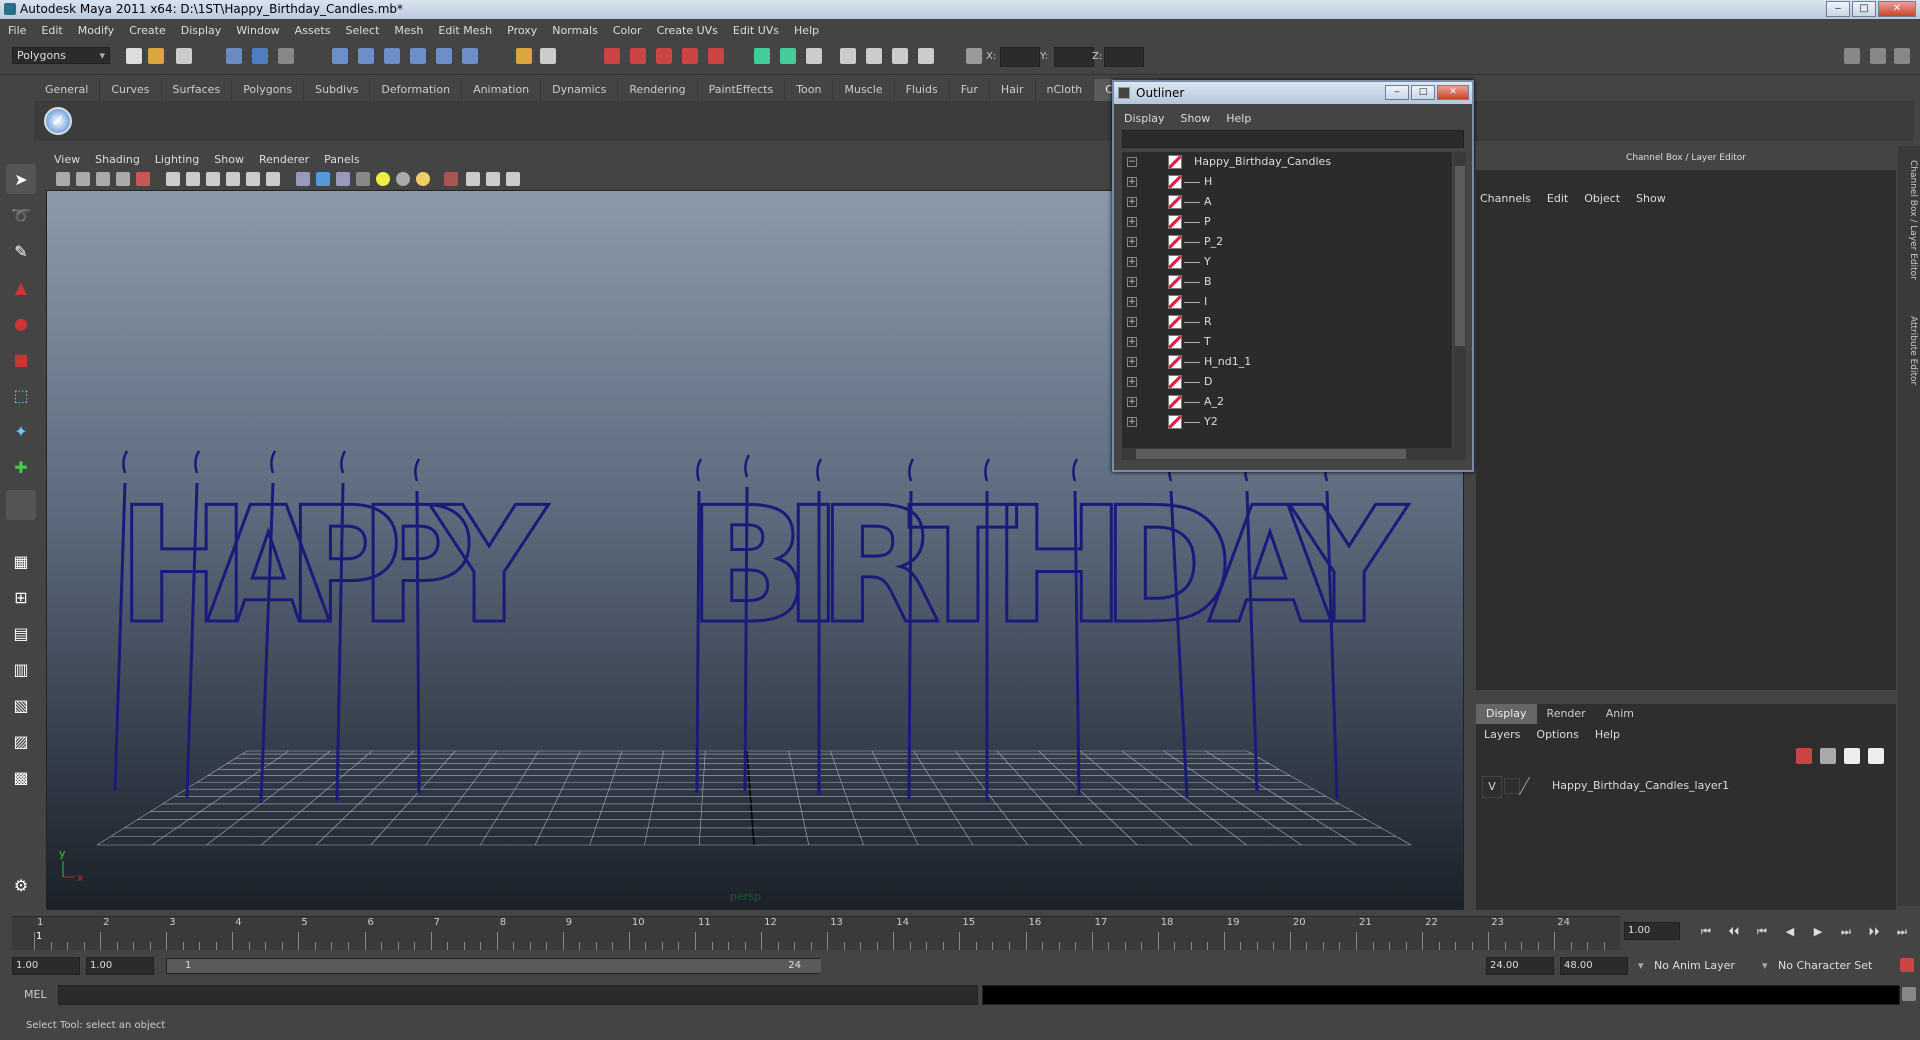 The width and height of the screenshot is (1920, 1040). Describe the element at coordinates (612, 56) in the screenshot. I see `render-frame-icon` at that location.